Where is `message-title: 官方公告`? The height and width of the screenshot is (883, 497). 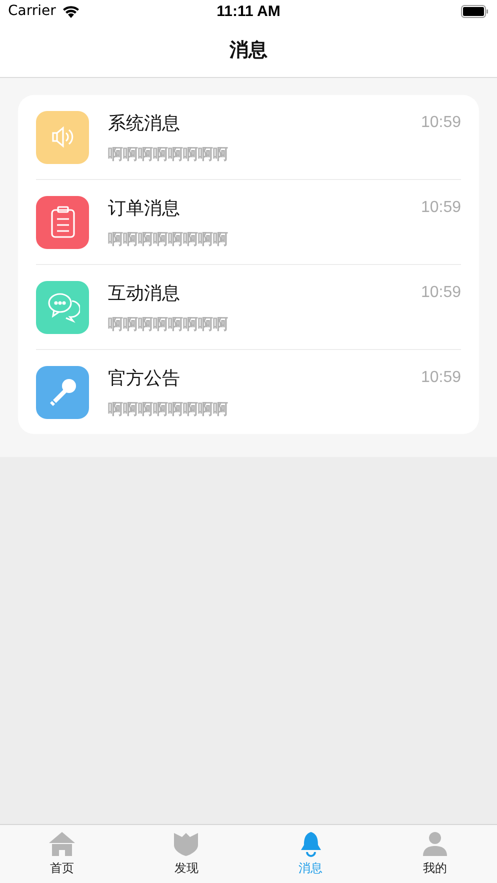 message-title: 官方公告 is located at coordinates (144, 378).